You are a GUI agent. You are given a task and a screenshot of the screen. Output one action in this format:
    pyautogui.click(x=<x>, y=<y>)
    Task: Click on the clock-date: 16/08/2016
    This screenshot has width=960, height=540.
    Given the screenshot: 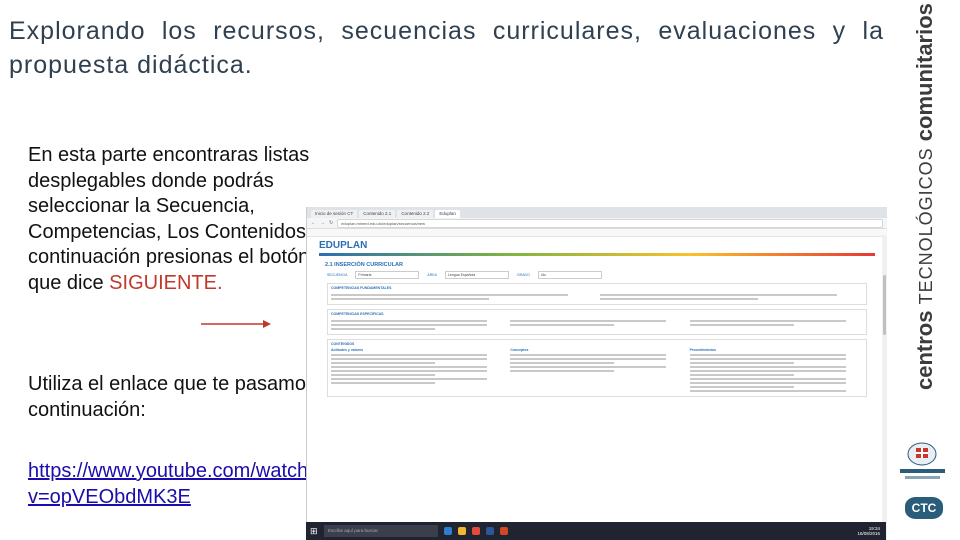 What is the action you would take?
    pyautogui.click(x=868, y=533)
    